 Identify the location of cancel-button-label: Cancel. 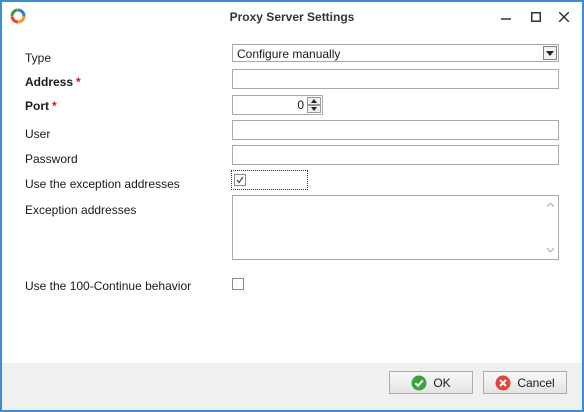
(536, 382).